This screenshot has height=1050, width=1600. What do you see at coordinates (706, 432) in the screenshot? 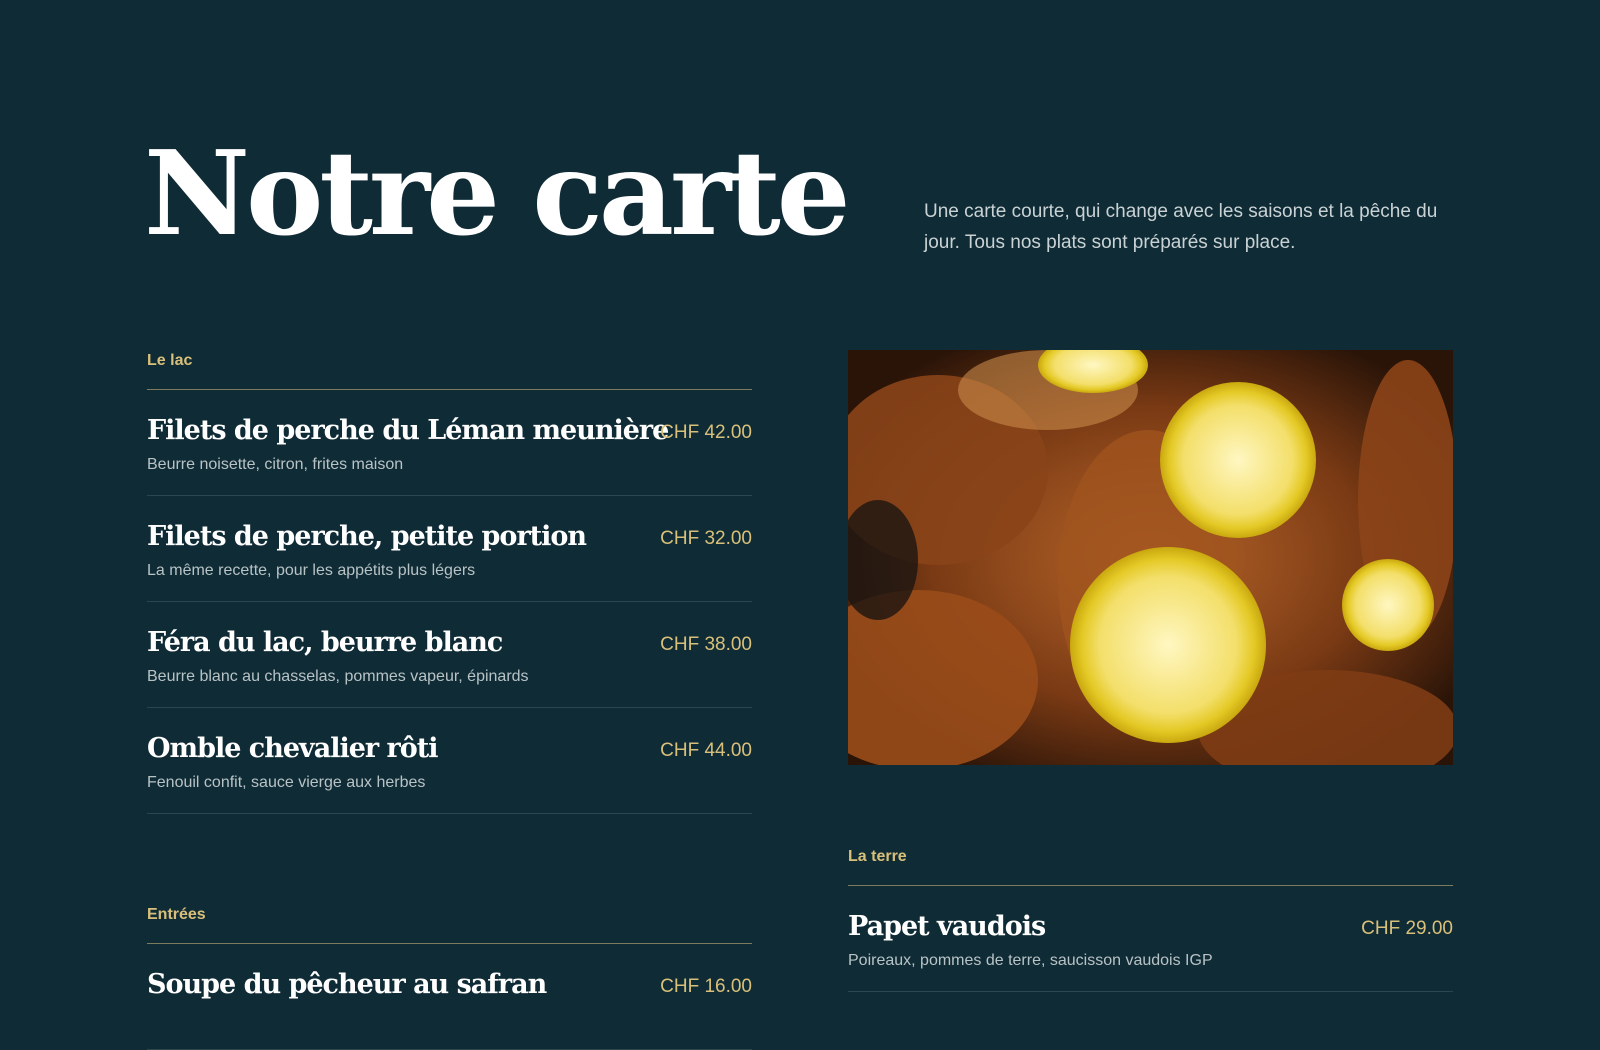
I see `dish-price: CHF 42.00` at bounding box center [706, 432].